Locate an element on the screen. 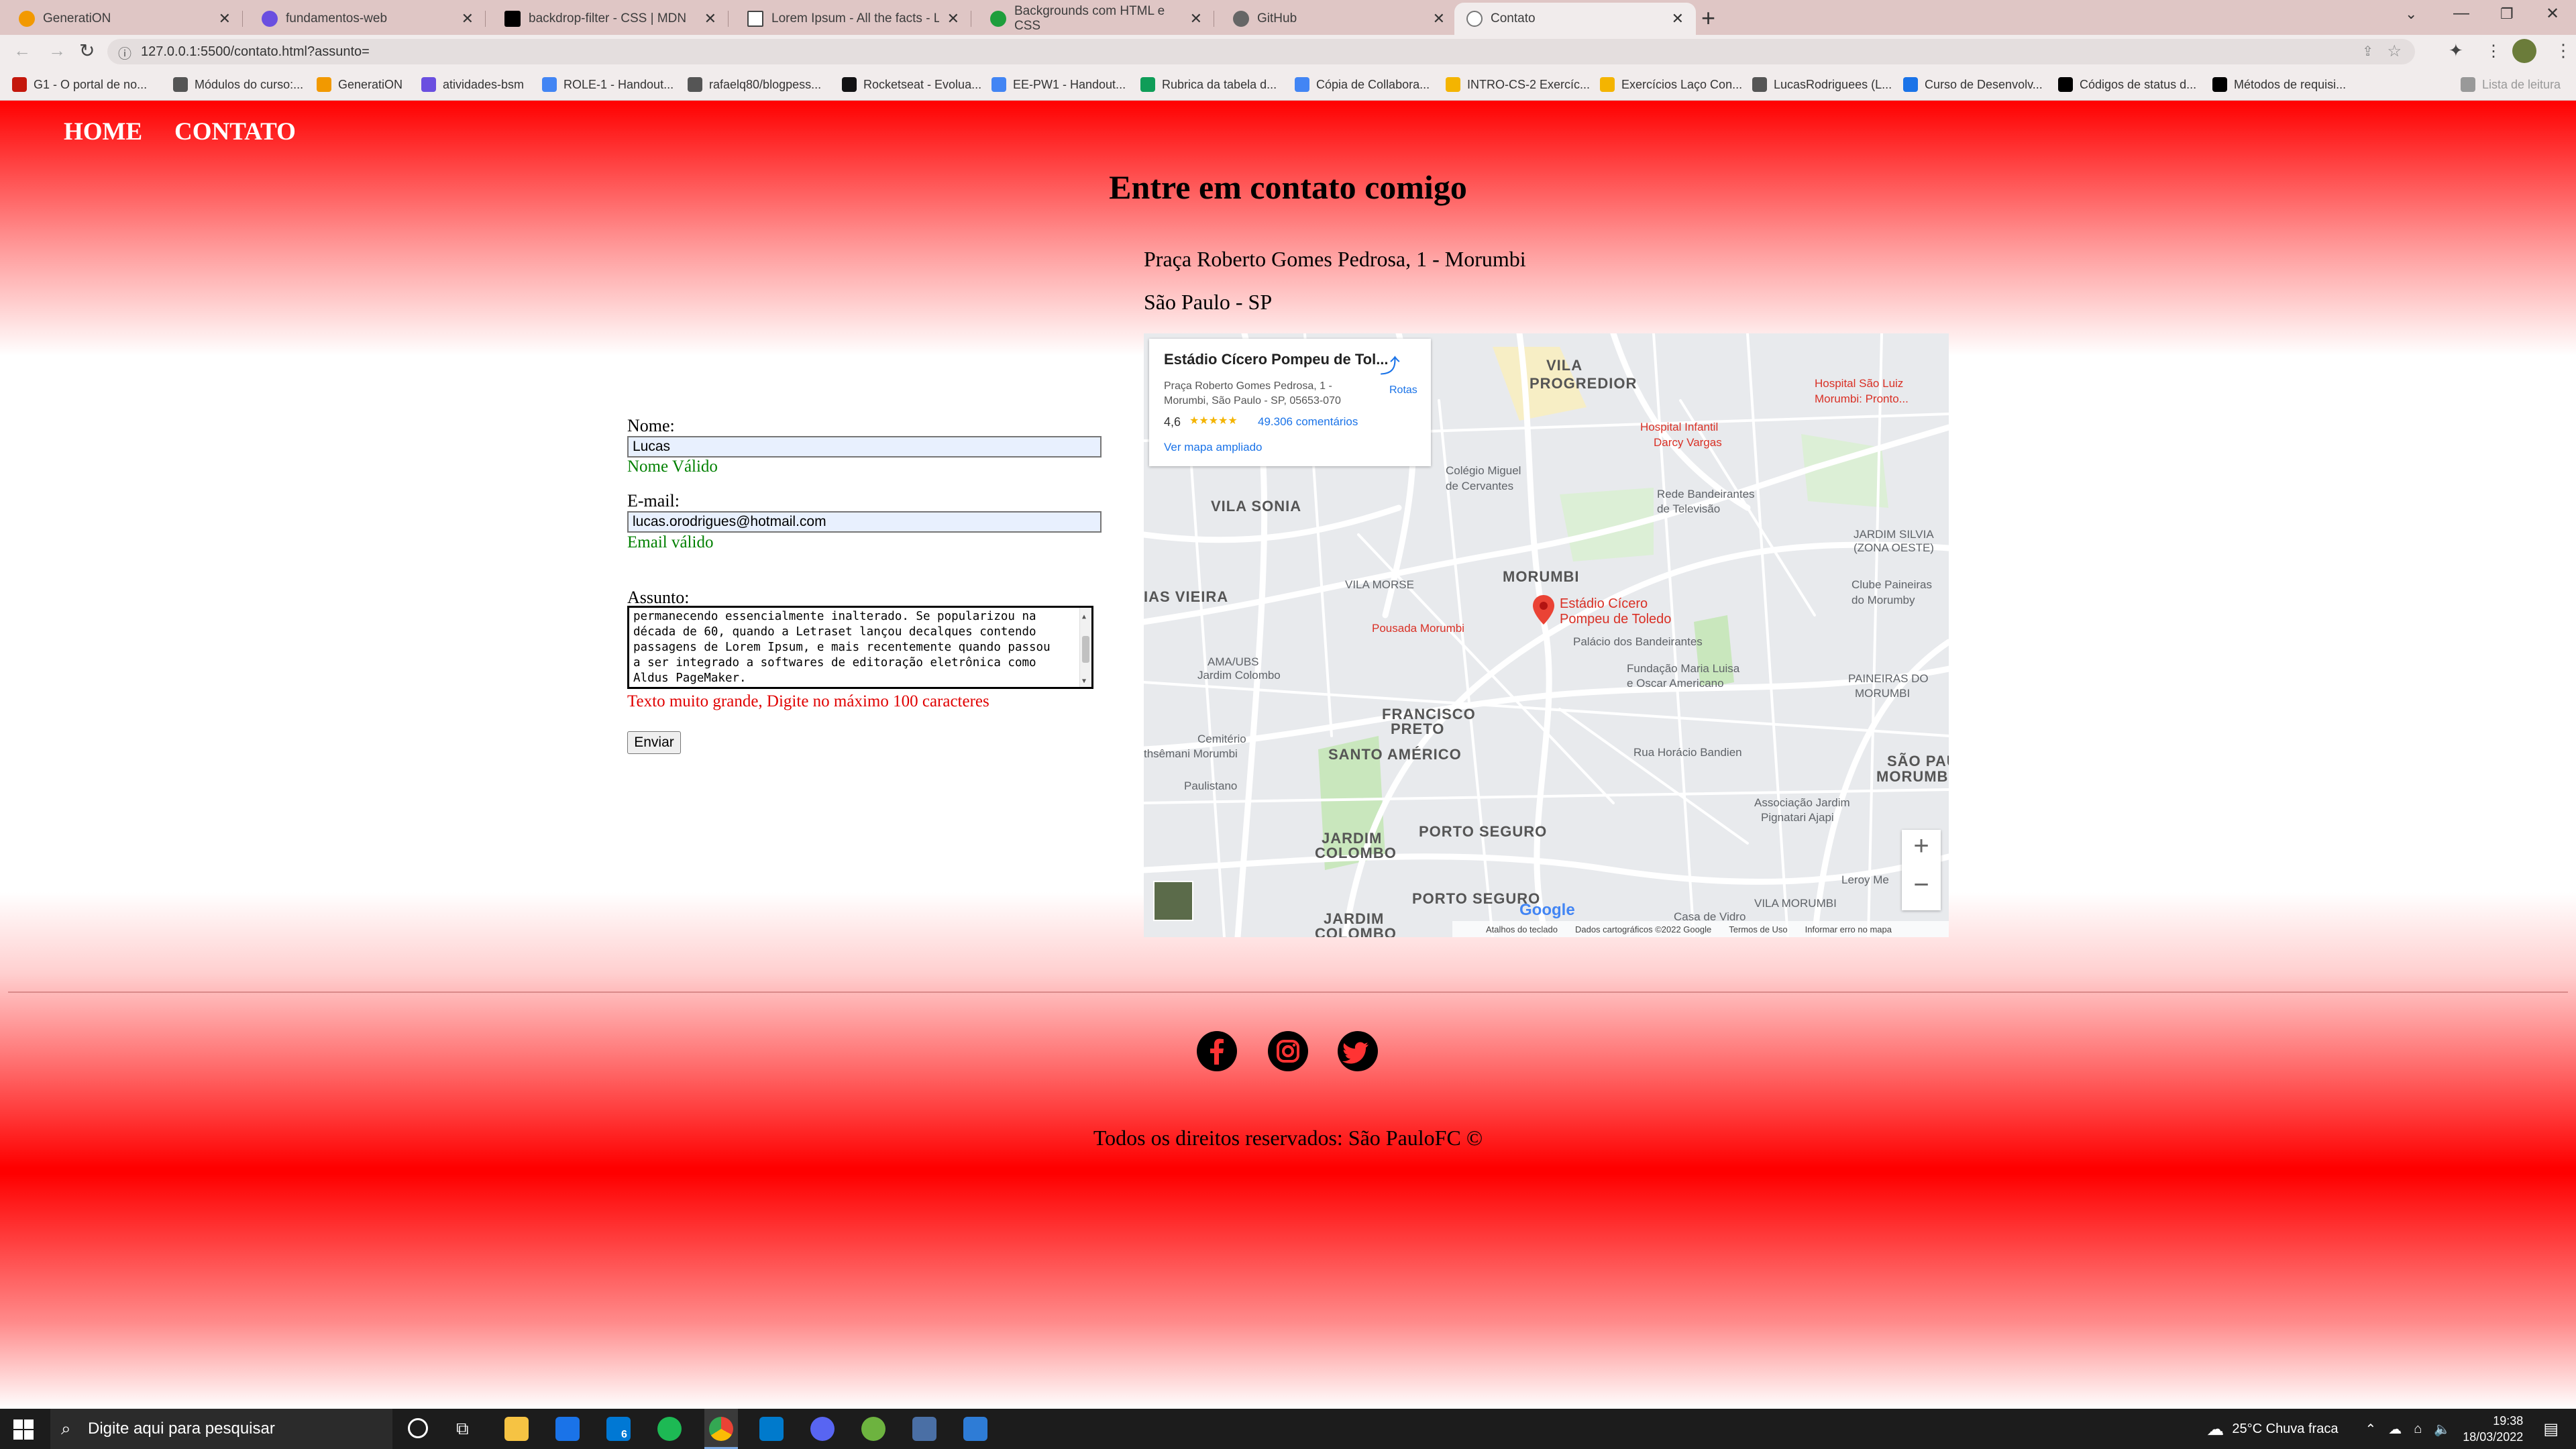 Image resolution: width=2576 pixels, height=1449 pixels. close-window-icon: ✕ is located at coordinates (2552, 13).